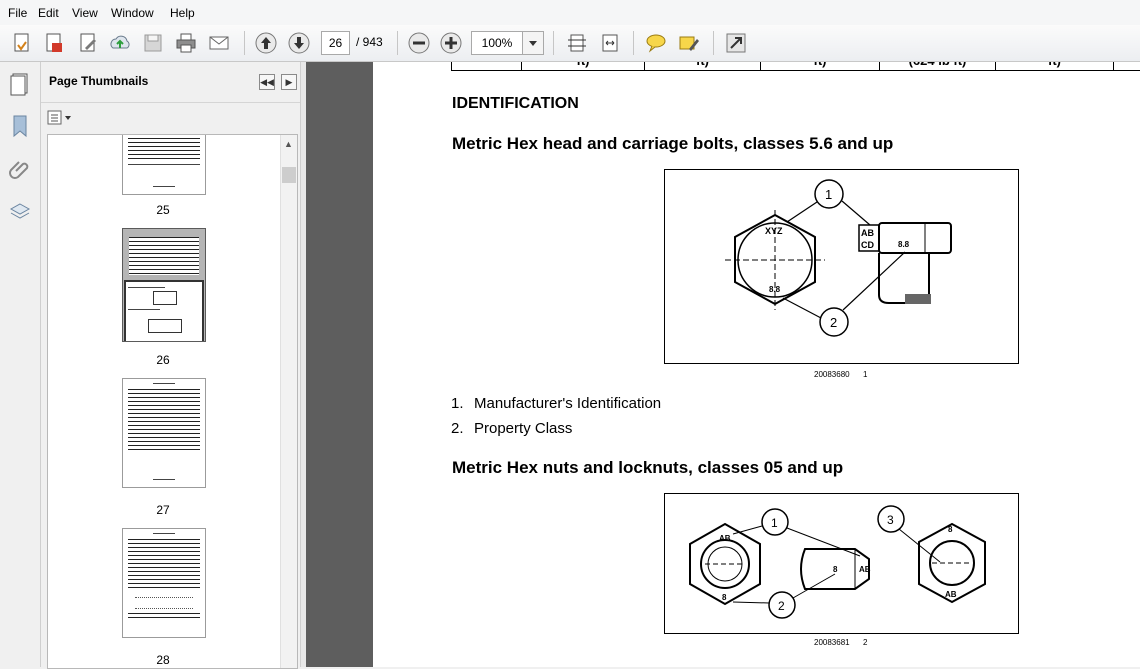 The height and width of the screenshot is (669, 1140). What do you see at coordinates (163, 210) in the screenshot?
I see `thumbnail-label-25: 25` at bounding box center [163, 210].